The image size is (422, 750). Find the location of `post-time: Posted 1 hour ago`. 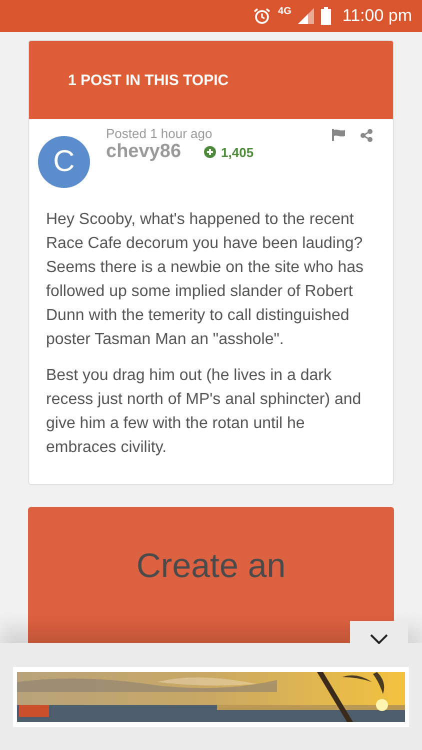

post-time: Posted 1 hour ago is located at coordinates (160, 134).